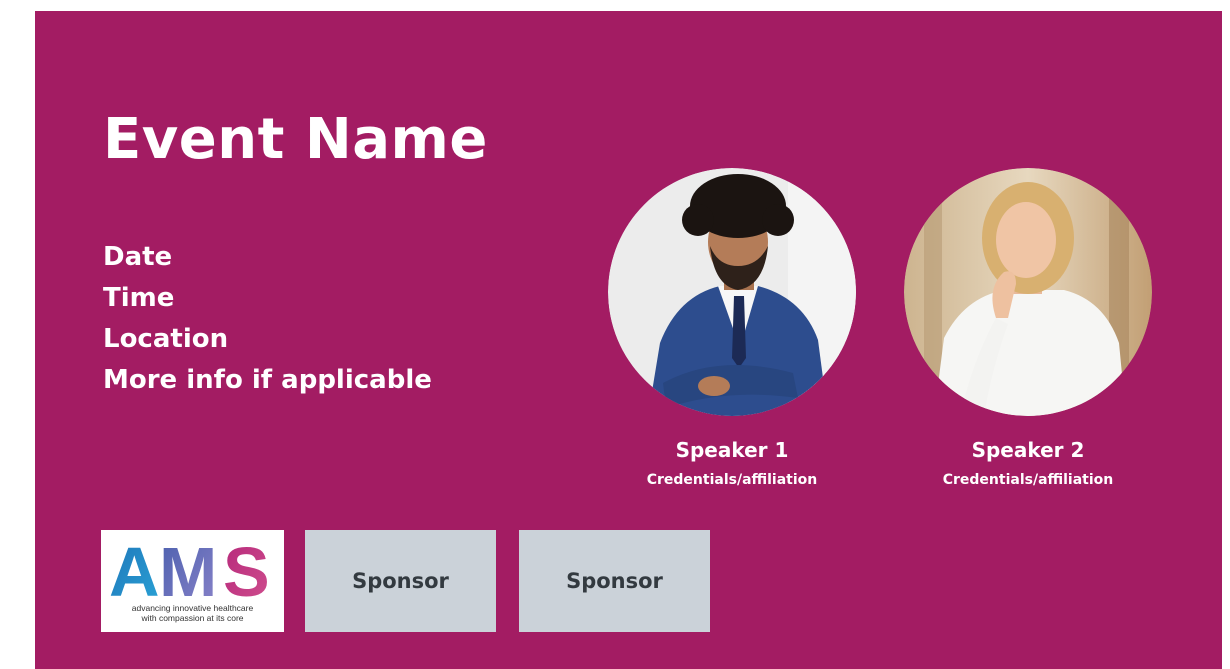  I want to click on ams-letter-m: M, so click(188, 567).